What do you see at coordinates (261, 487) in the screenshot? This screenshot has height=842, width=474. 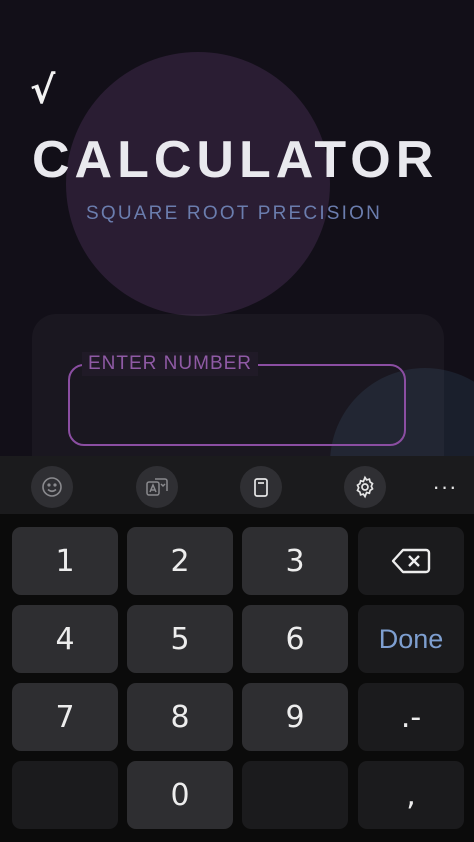 I see `clipboard-icon` at bounding box center [261, 487].